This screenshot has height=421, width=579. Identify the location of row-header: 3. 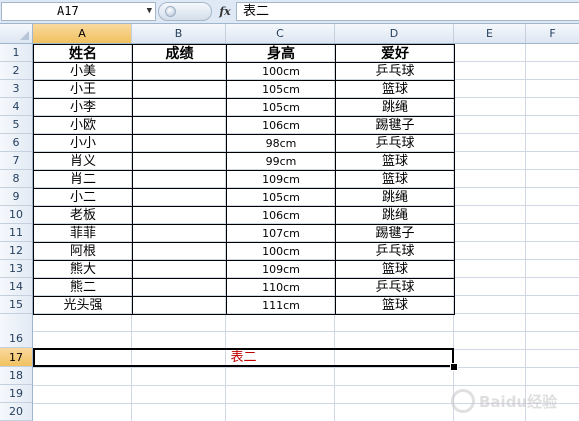
(16, 89).